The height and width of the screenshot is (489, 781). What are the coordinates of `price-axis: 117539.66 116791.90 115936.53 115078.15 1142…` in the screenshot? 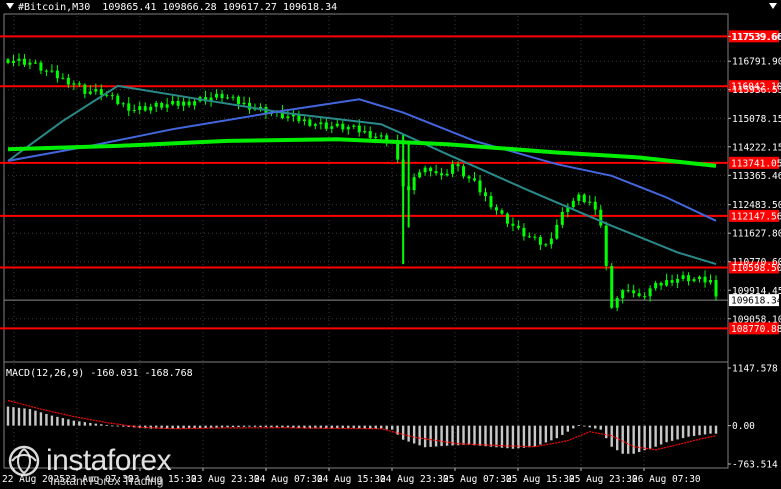 It's located at (754, 178).